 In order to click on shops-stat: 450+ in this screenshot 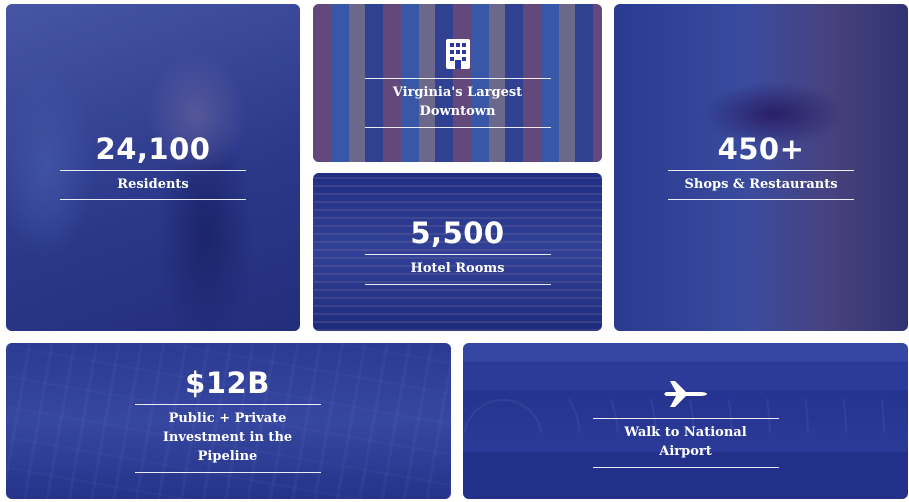, I will do `click(761, 148)`.